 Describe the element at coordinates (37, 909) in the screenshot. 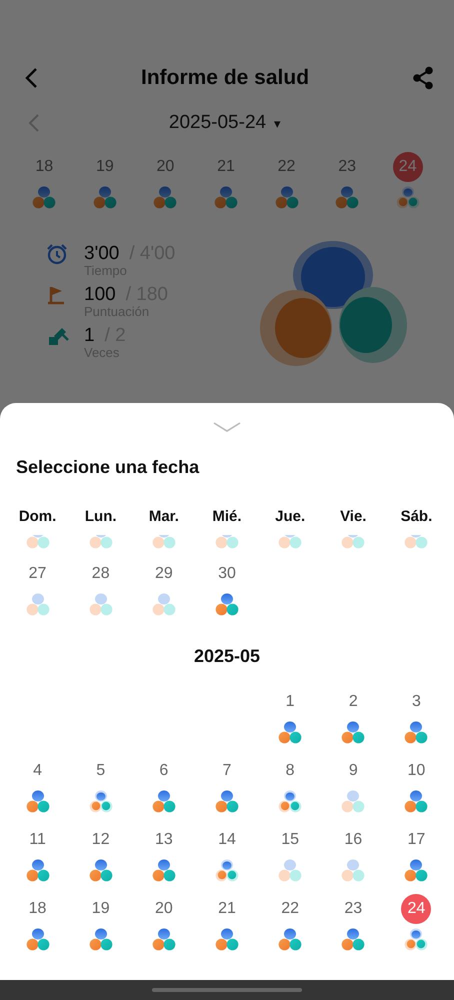

I see `day-number: 18` at that location.